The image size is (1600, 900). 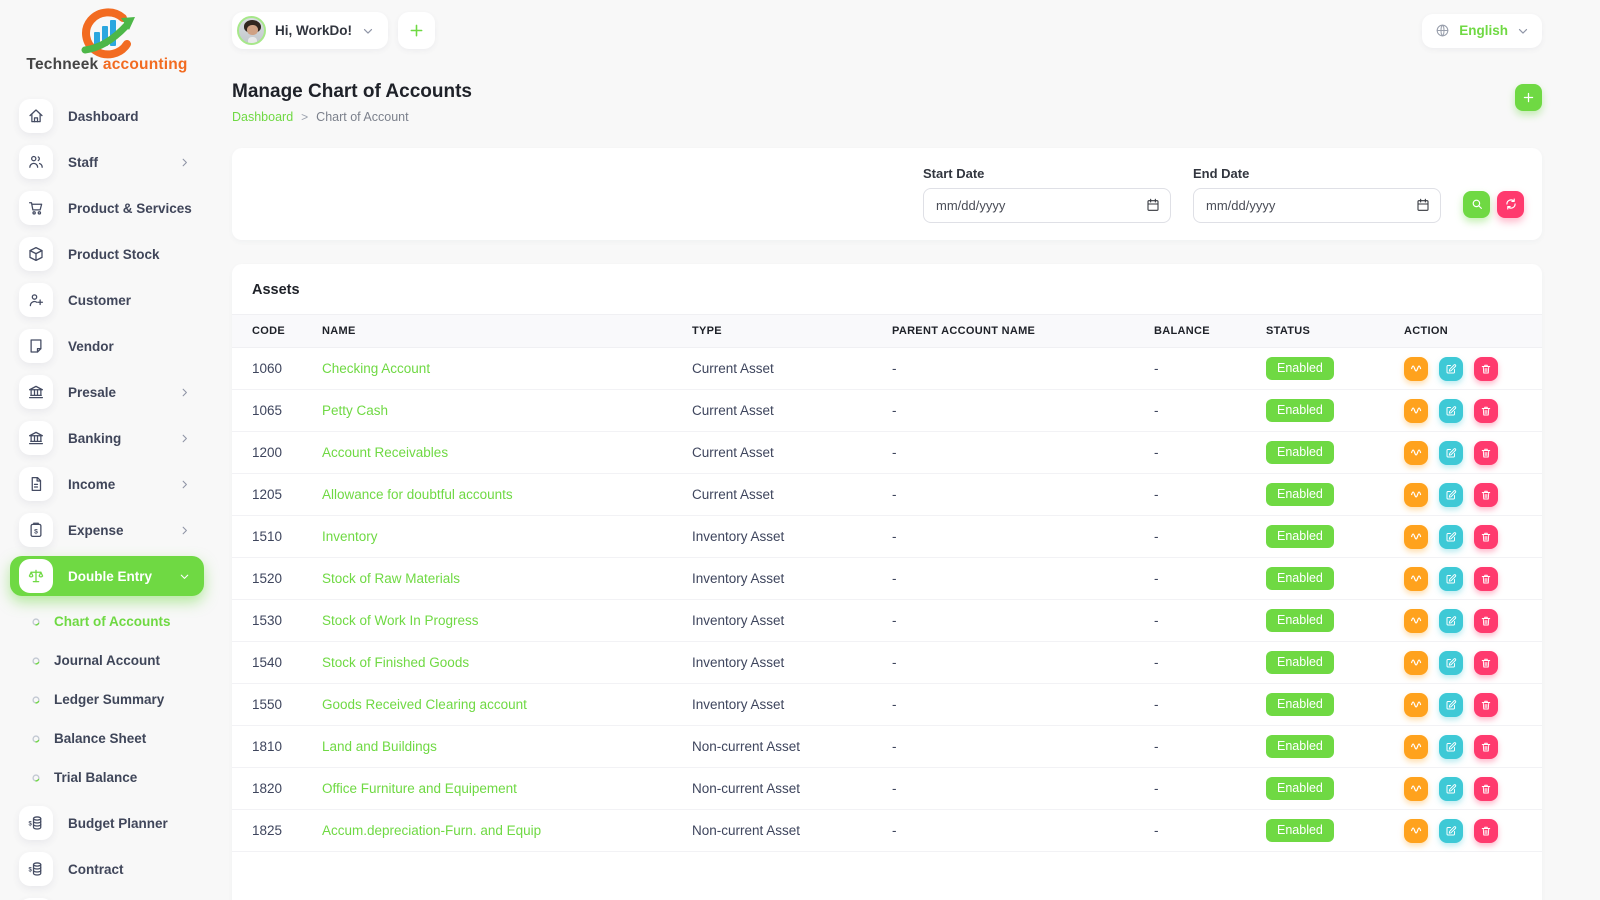 What do you see at coordinates (310, 30) in the screenshot?
I see `user-menu: Hi, WorkDo!` at bounding box center [310, 30].